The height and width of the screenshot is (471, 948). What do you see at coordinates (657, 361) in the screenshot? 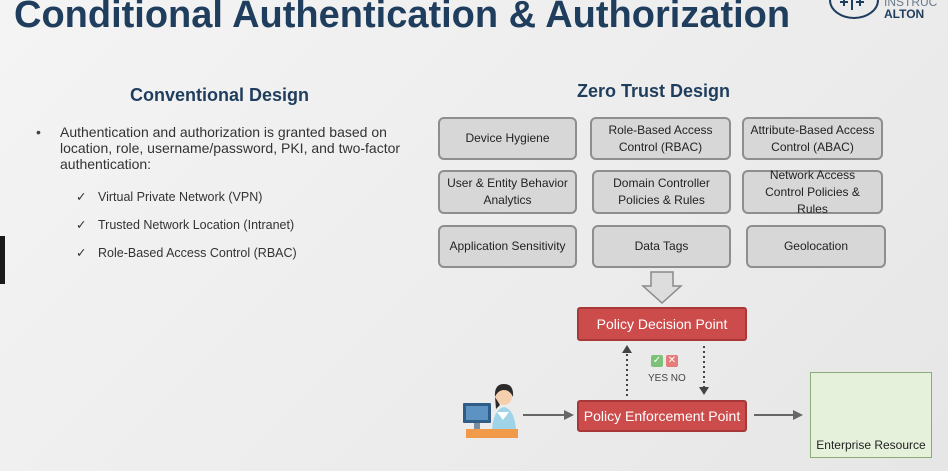
I see `check-icon: ✓` at bounding box center [657, 361].